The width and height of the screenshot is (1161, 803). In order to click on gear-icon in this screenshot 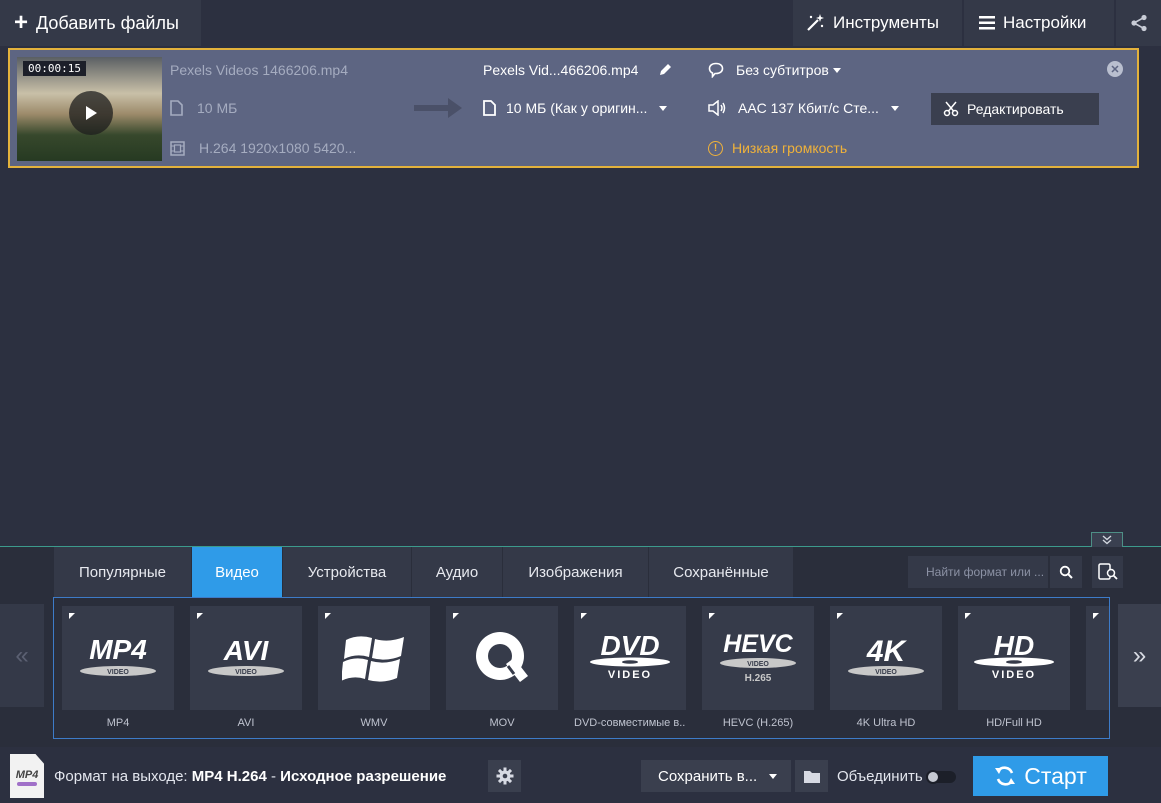, I will do `click(504, 776)`.